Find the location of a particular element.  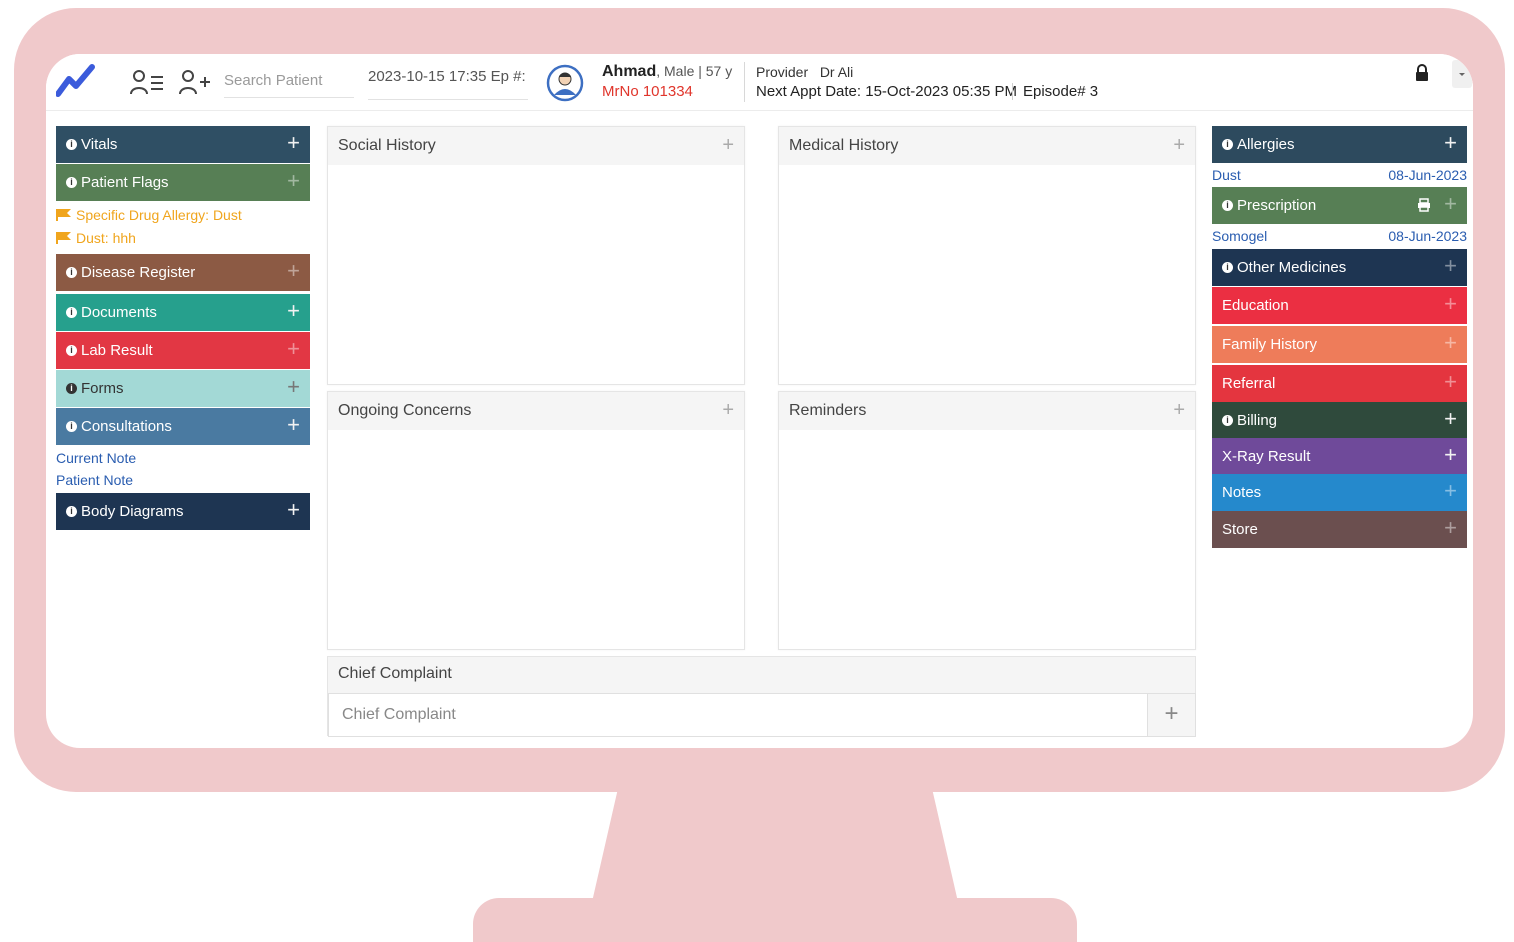

medical-history-card: Medical History + is located at coordinates (987, 255).